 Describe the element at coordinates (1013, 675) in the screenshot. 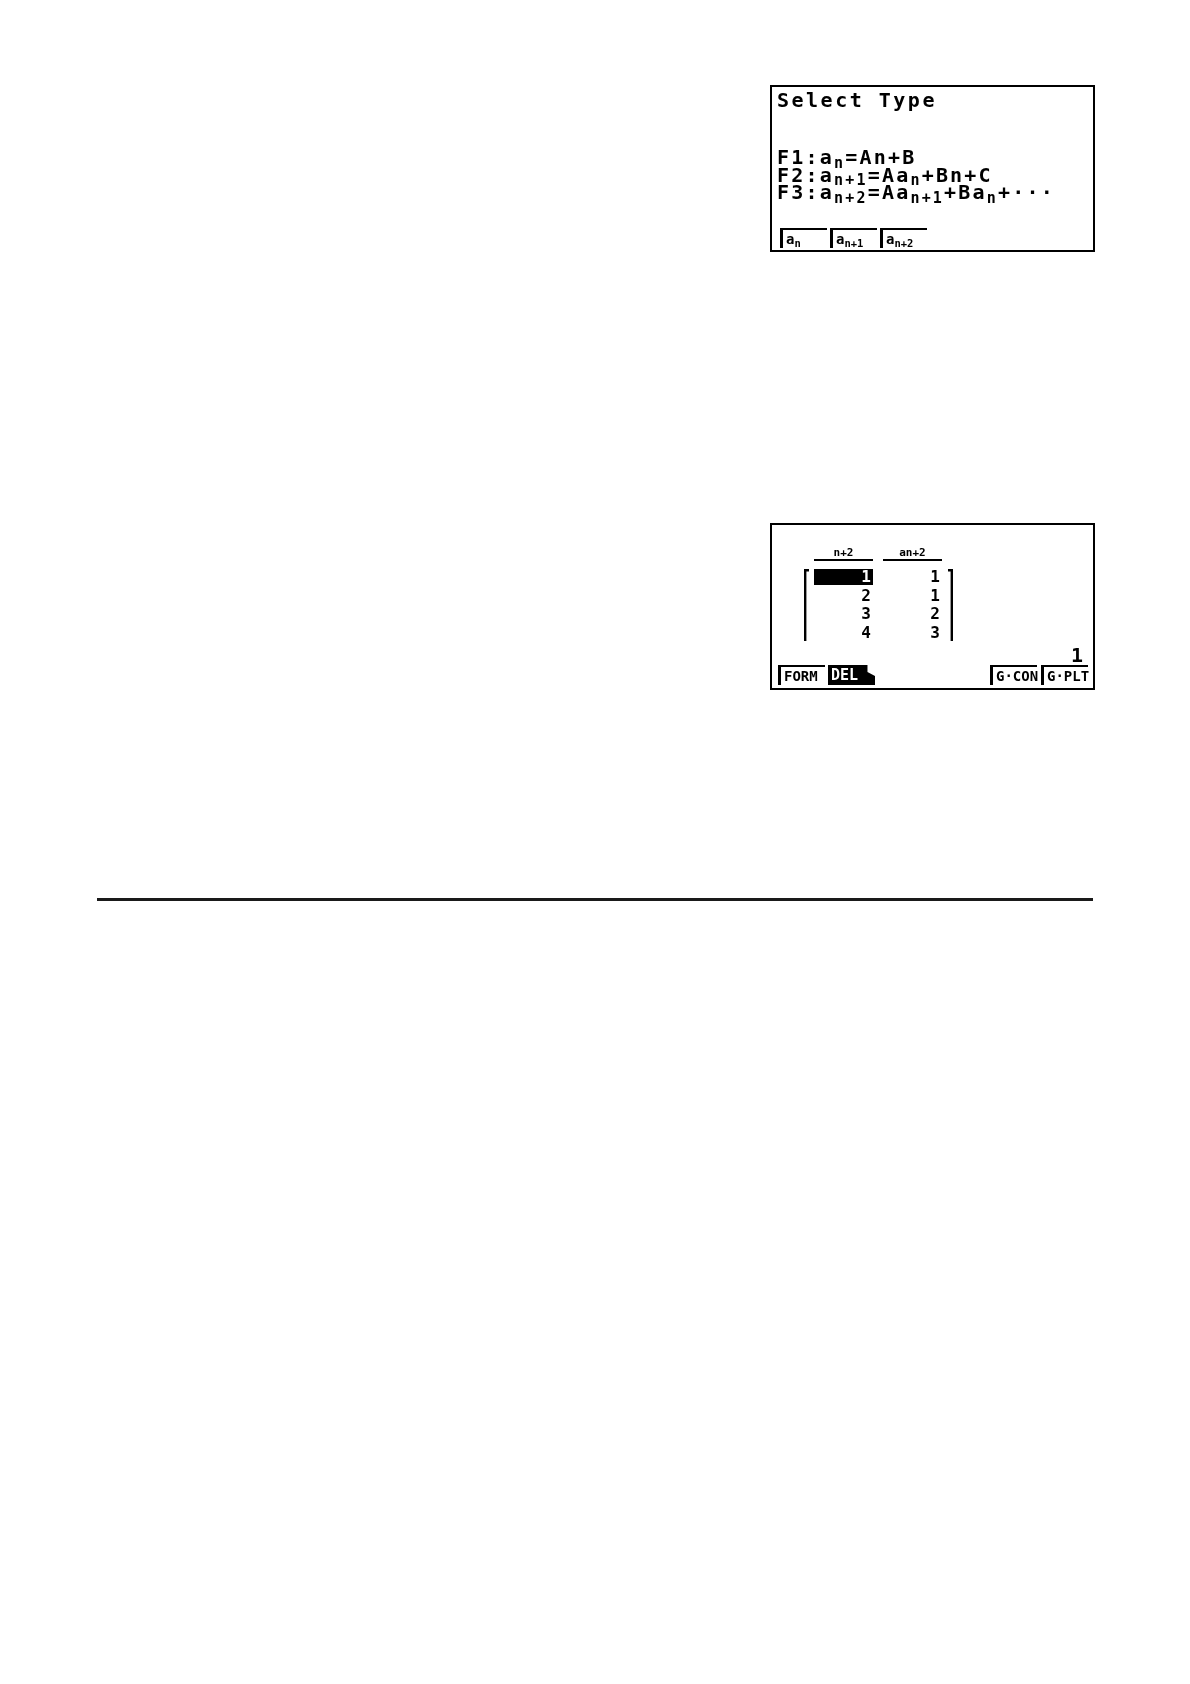

I see `function-key: G·CON` at that location.